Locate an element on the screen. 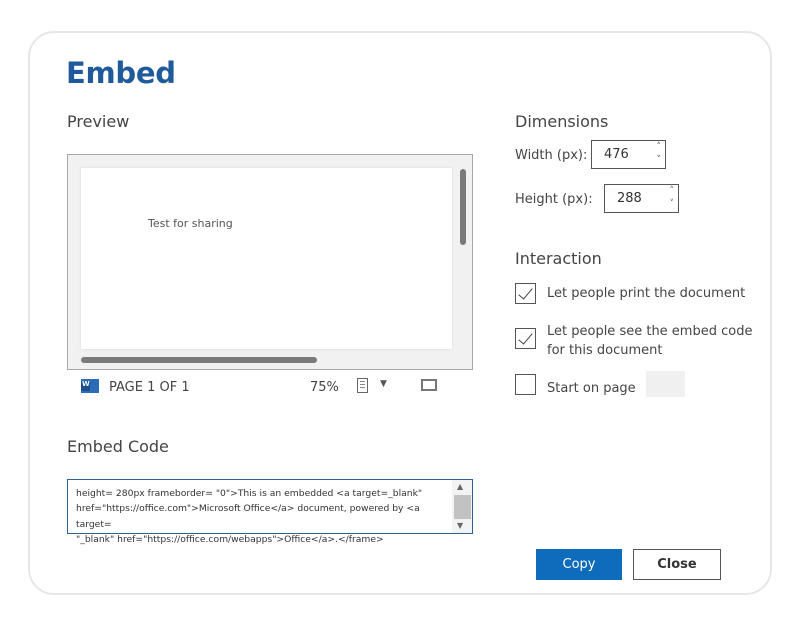 This screenshot has height=620, width=800. scroll-up-icon: ▲ is located at coordinates (460, 486).